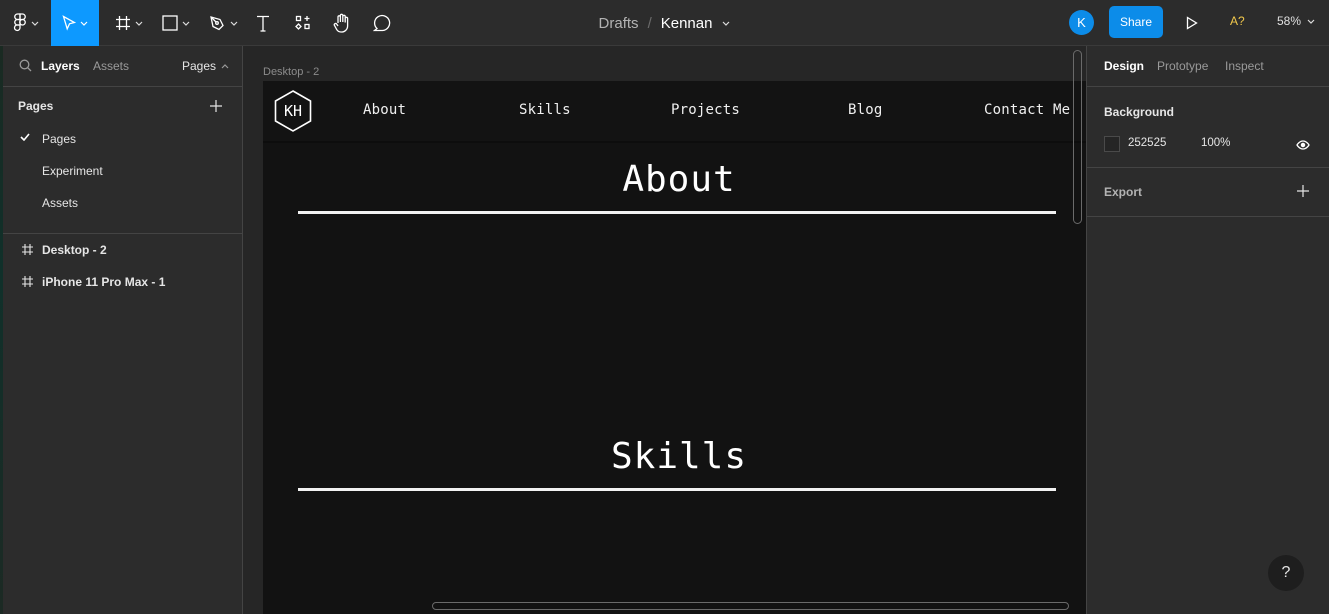 This screenshot has width=1329, height=614. I want to click on tab-assets: Assets, so click(111, 66).